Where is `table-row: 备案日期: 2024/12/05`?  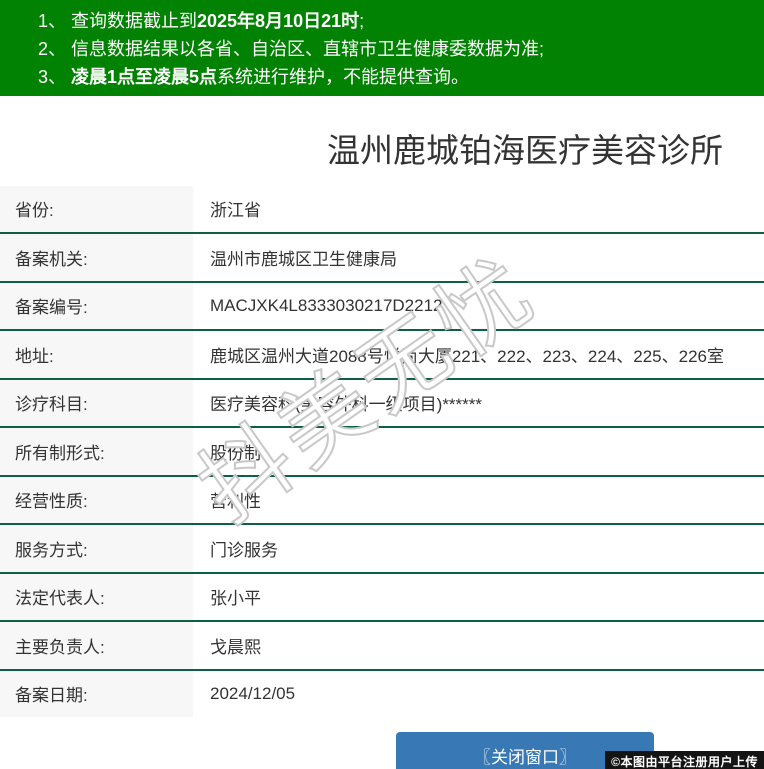
table-row: 备案日期: 2024/12/05 is located at coordinates (382, 694).